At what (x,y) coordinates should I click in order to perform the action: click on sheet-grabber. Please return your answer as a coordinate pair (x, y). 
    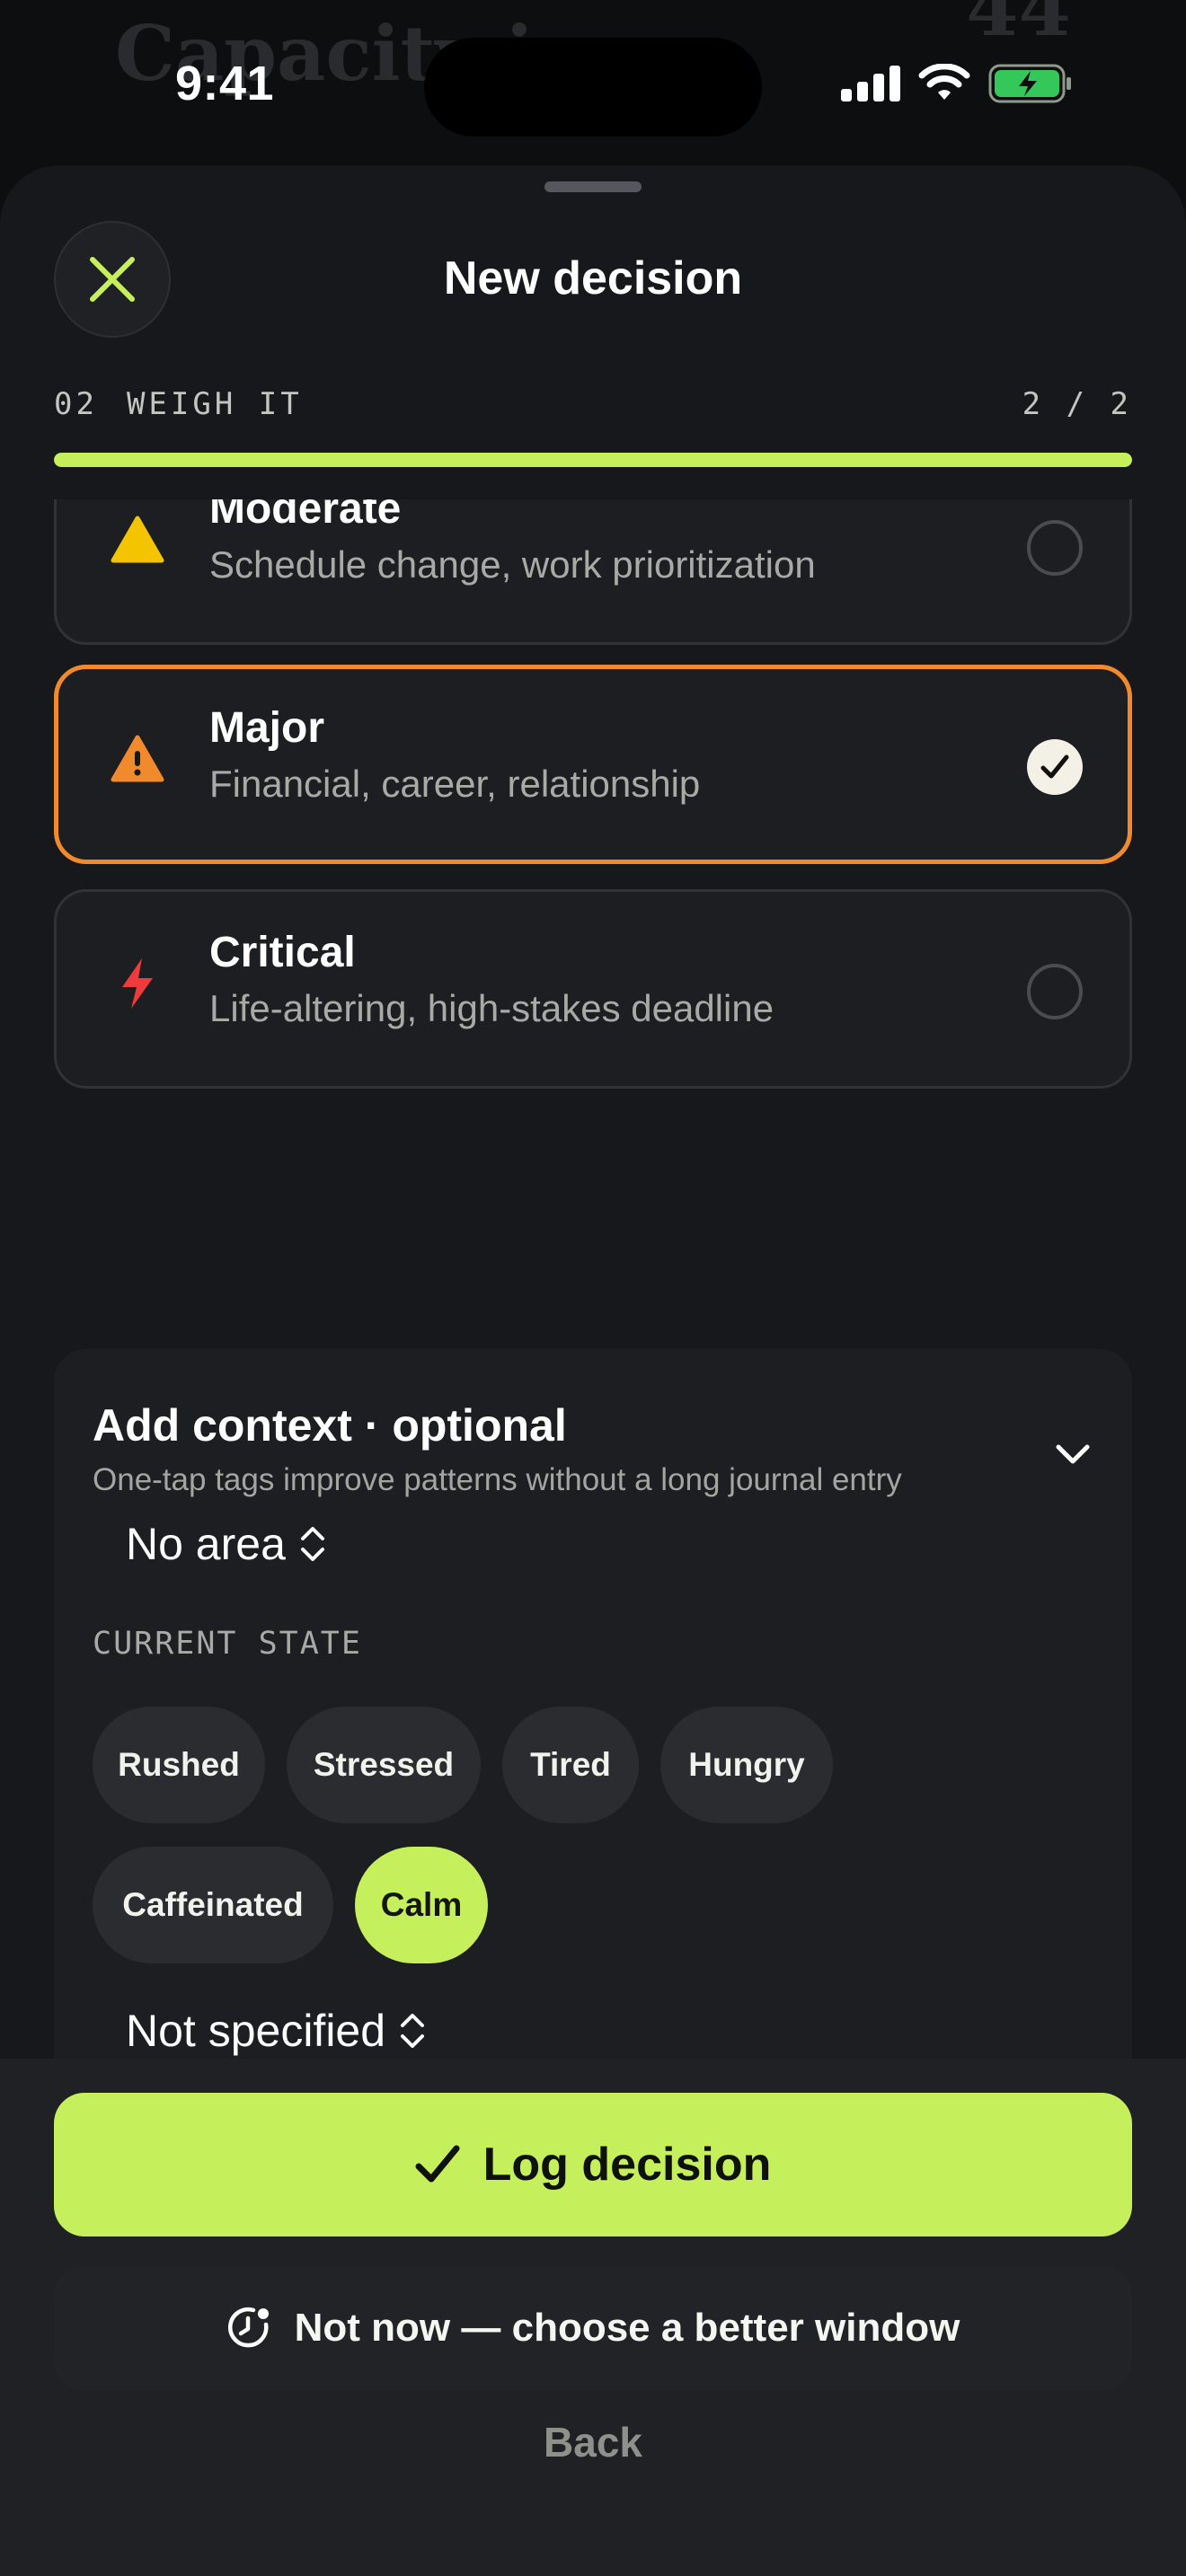
    Looking at the image, I should click on (593, 186).